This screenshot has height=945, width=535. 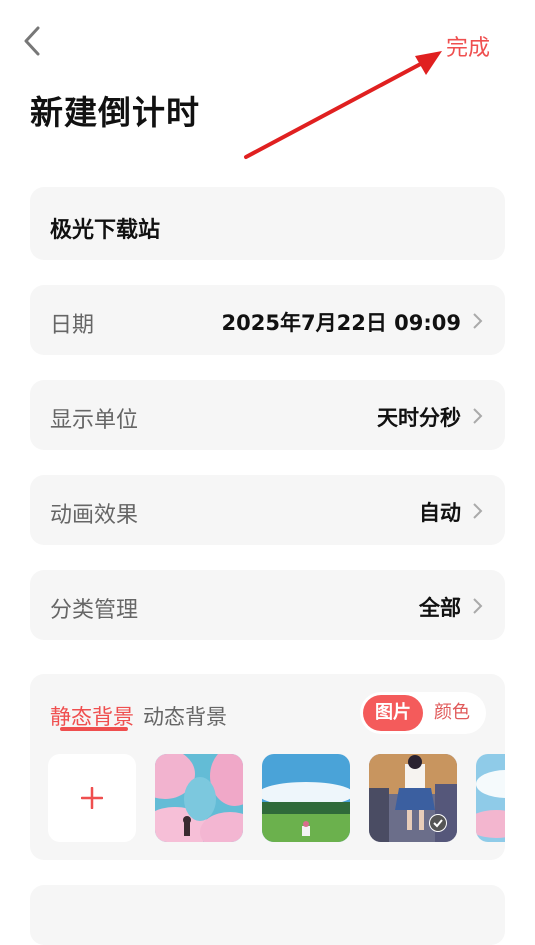 What do you see at coordinates (438, 823) in the screenshot?
I see `selected-check-icon` at bounding box center [438, 823].